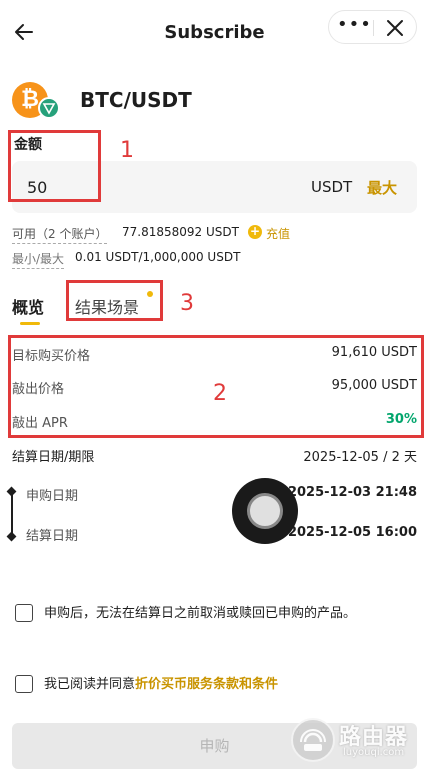 This screenshot has width=429, height=784. I want to click on mini-program-capsule: •••, so click(372, 27).